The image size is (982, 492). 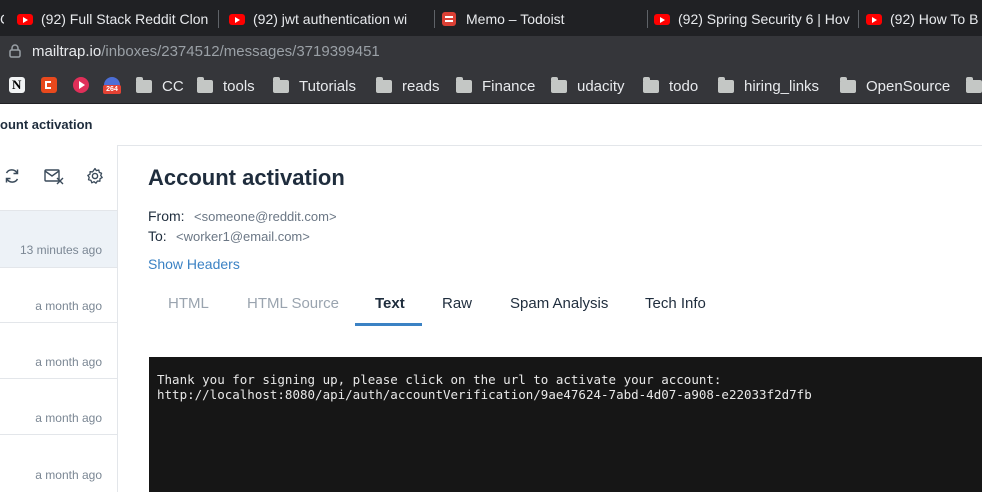 What do you see at coordinates (265, 216) in the screenshot?
I see `from-address: <someone@reddit.com>` at bounding box center [265, 216].